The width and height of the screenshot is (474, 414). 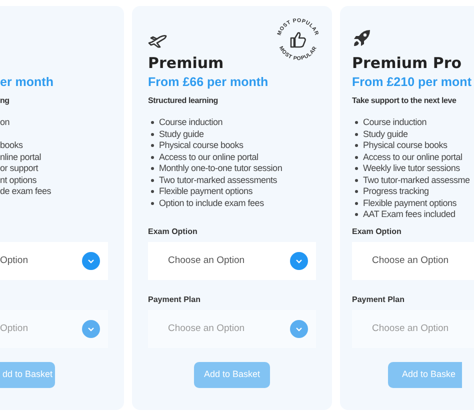 I want to click on price-text: From £66 per month, so click(x=209, y=82).